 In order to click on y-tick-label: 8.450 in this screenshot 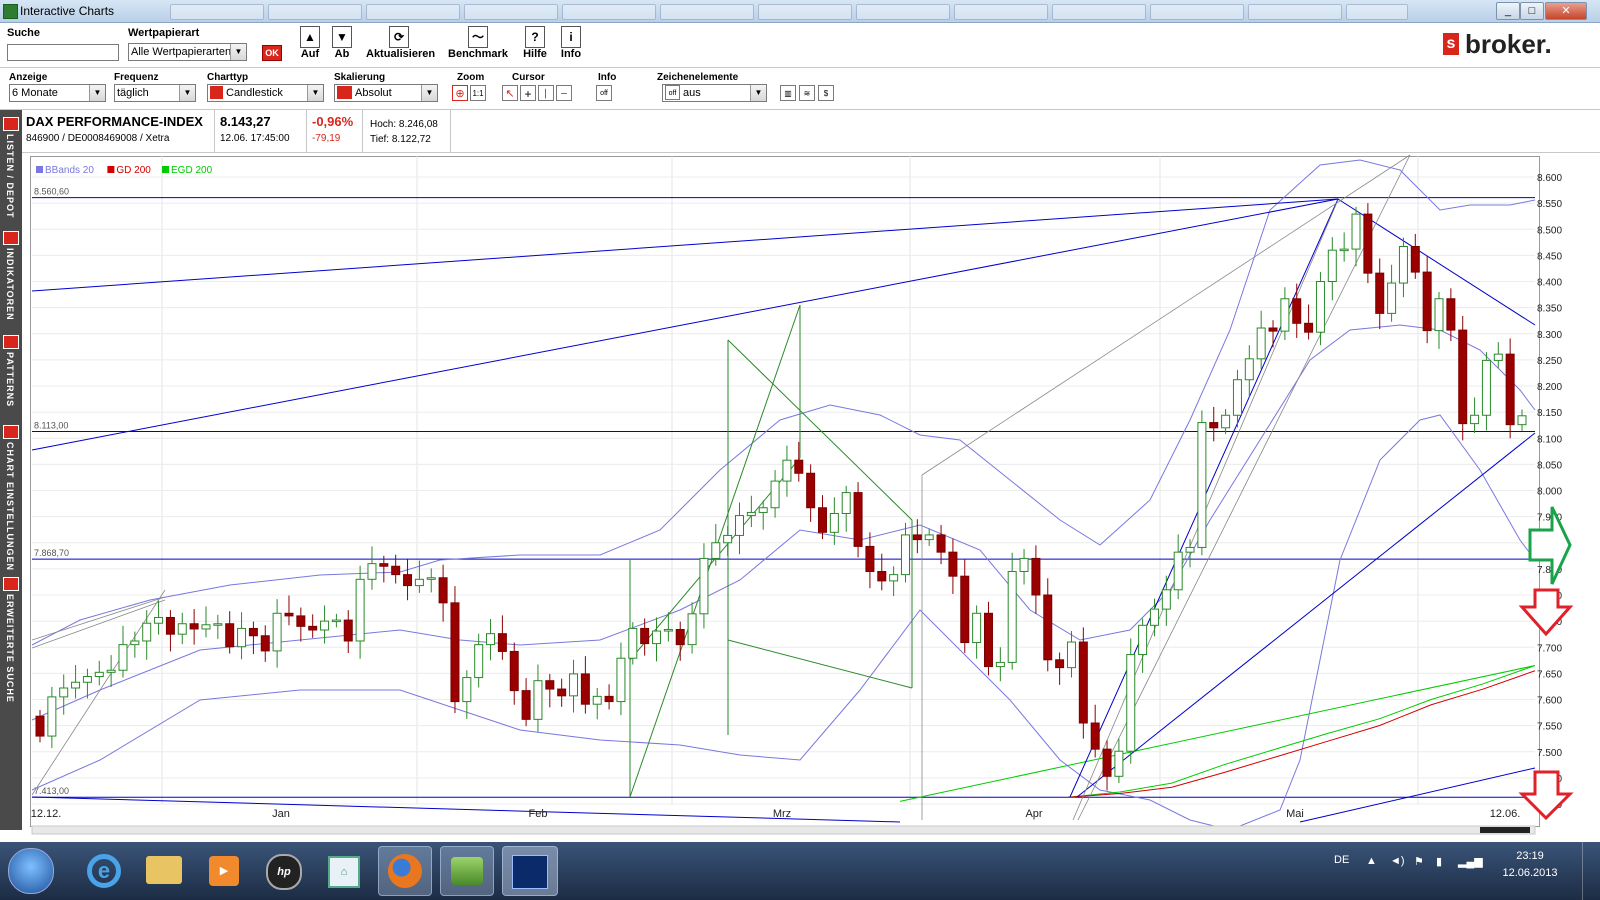, I will do `click(1549, 256)`.